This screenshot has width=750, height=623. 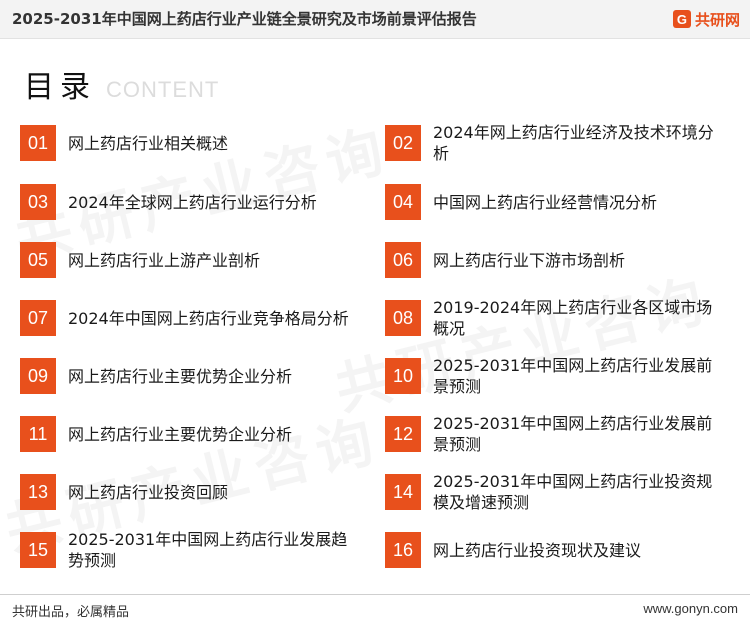 I want to click on toc-item-04: 04 中国网上药店行业经营情况分析, so click(x=557, y=202).